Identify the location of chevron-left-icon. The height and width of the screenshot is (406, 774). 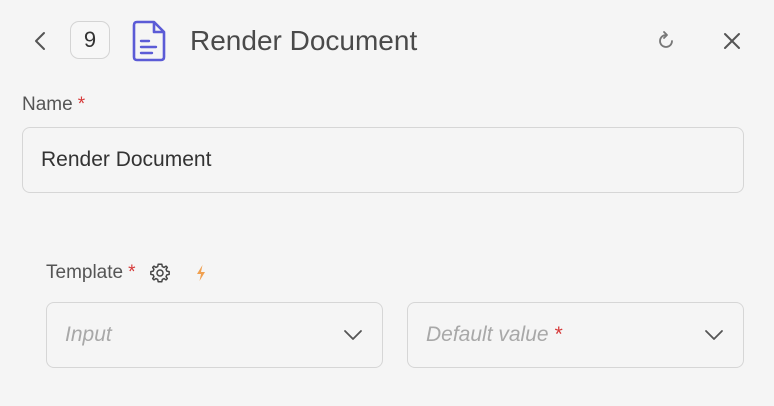
(40, 41).